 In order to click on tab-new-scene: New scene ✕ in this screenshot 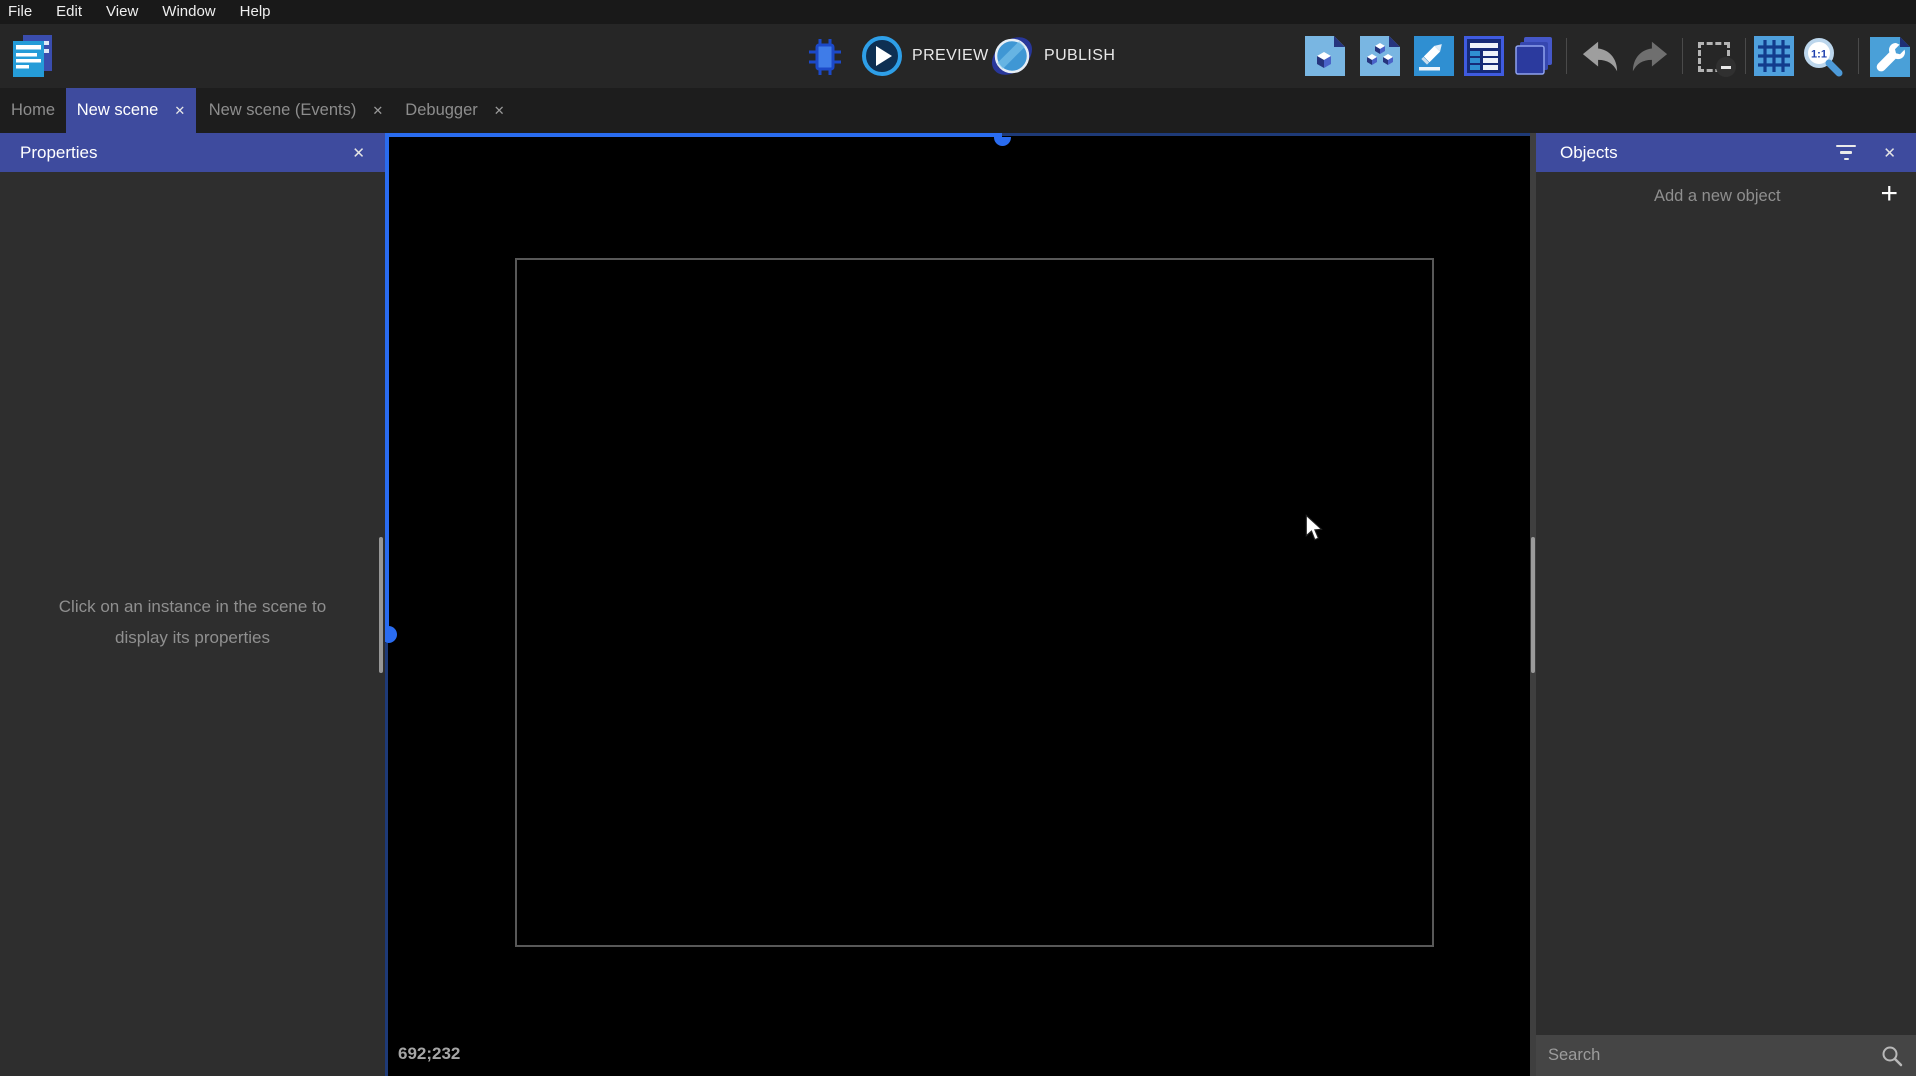, I will do `click(131, 110)`.